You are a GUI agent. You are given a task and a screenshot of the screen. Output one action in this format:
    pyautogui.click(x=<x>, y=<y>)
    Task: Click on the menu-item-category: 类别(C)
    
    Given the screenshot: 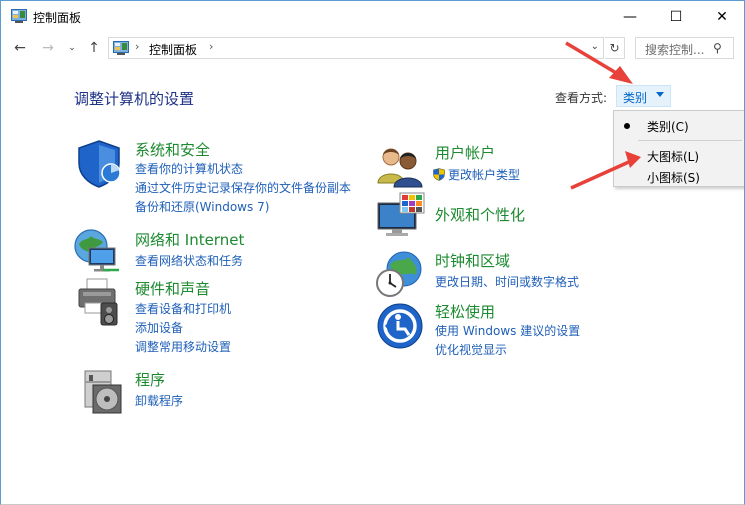 What is the action you would take?
    pyautogui.click(x=679, y=125)
    